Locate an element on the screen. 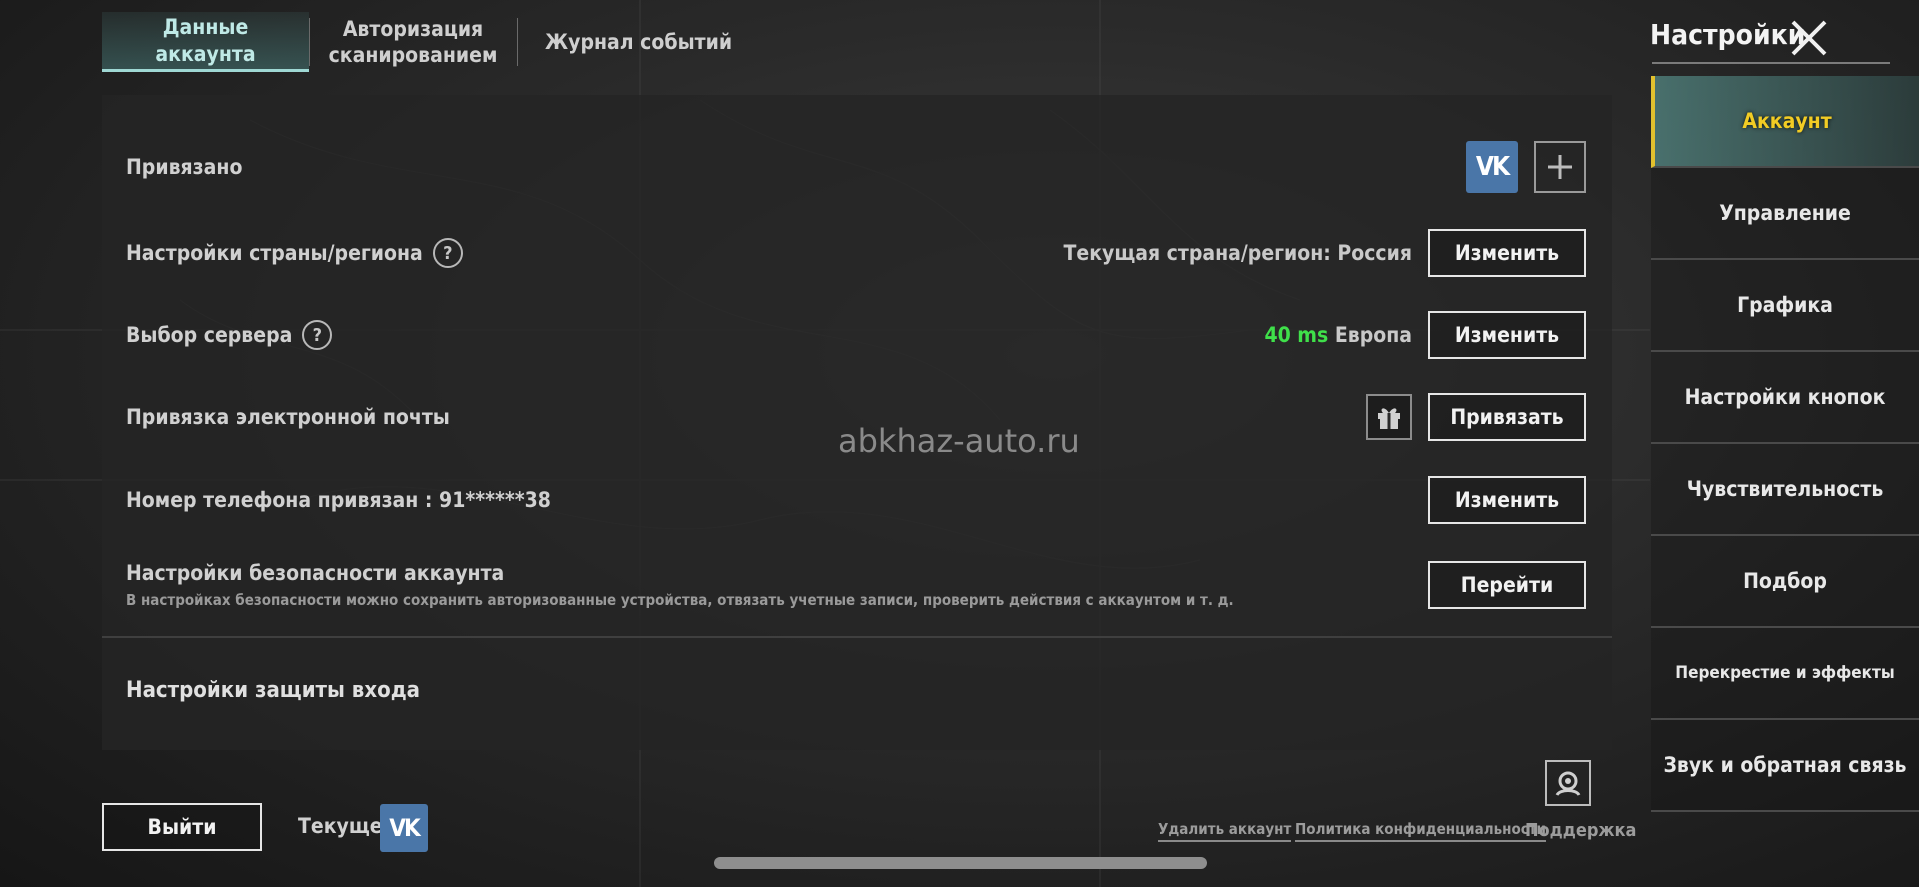  title-underline is located at coordinates (1771, 63).